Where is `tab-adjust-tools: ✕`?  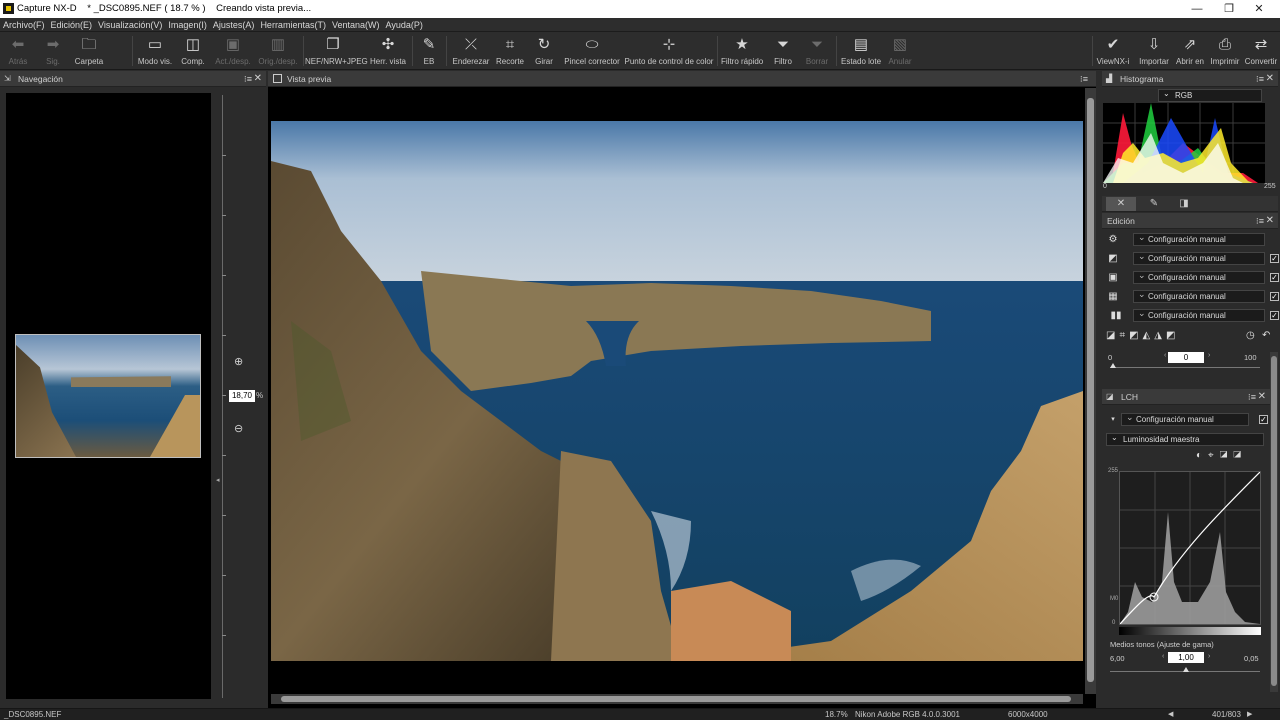 tab-adjust-tools: ✕ is located at coordinates (1121, 204).